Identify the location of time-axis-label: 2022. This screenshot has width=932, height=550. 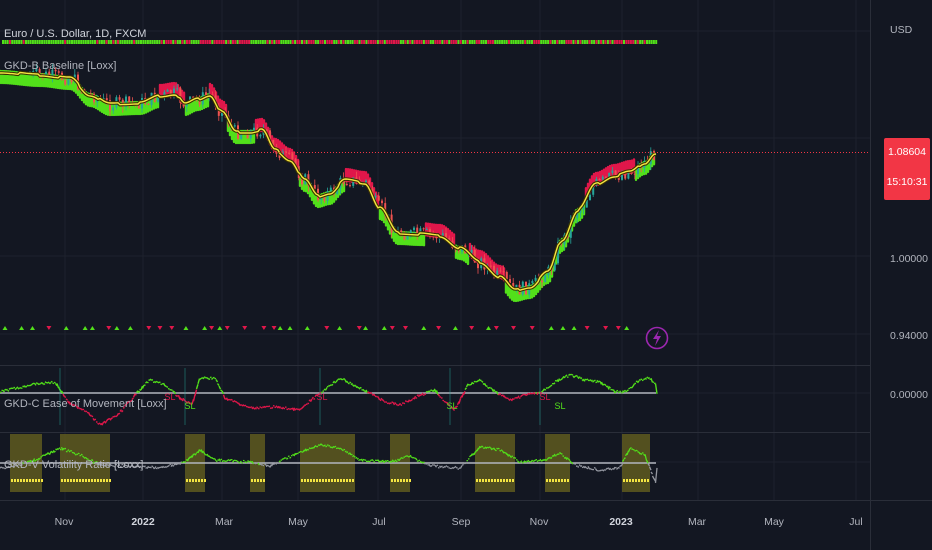
(143, 522).